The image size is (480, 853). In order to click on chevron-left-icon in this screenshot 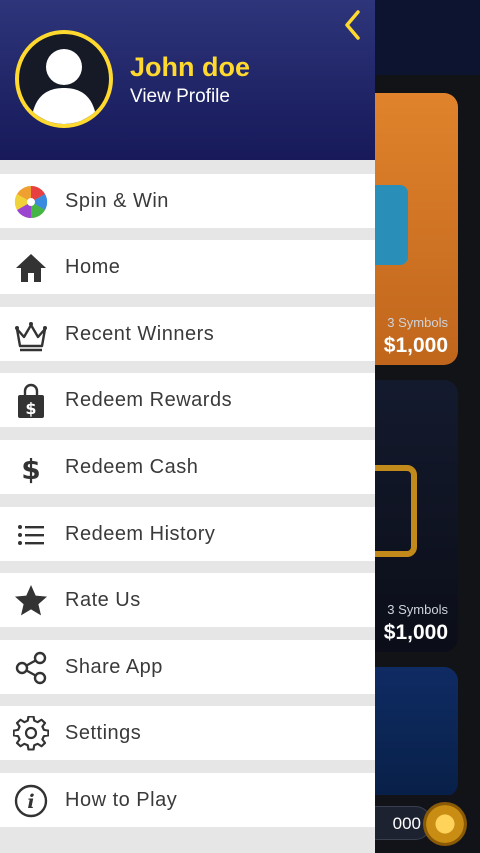, I will do `click(353, 25)`.